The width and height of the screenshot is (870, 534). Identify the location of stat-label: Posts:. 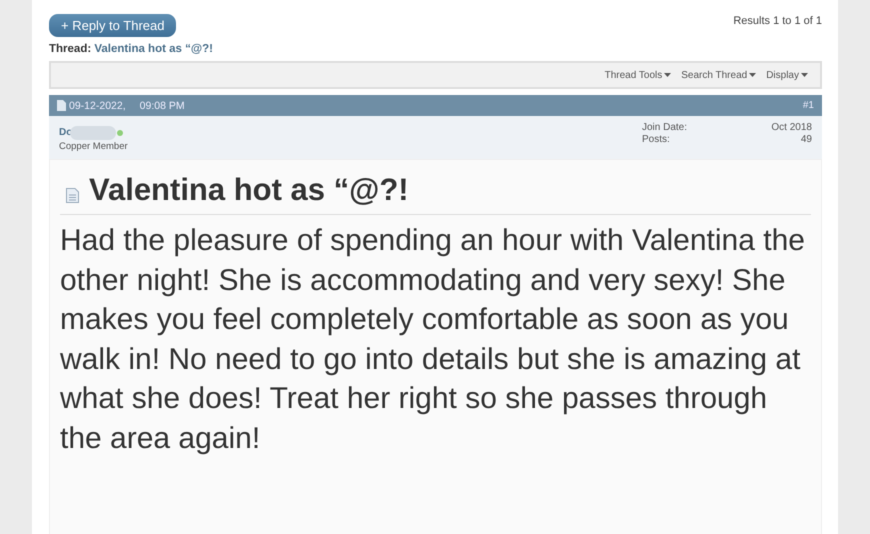
(656, 140).